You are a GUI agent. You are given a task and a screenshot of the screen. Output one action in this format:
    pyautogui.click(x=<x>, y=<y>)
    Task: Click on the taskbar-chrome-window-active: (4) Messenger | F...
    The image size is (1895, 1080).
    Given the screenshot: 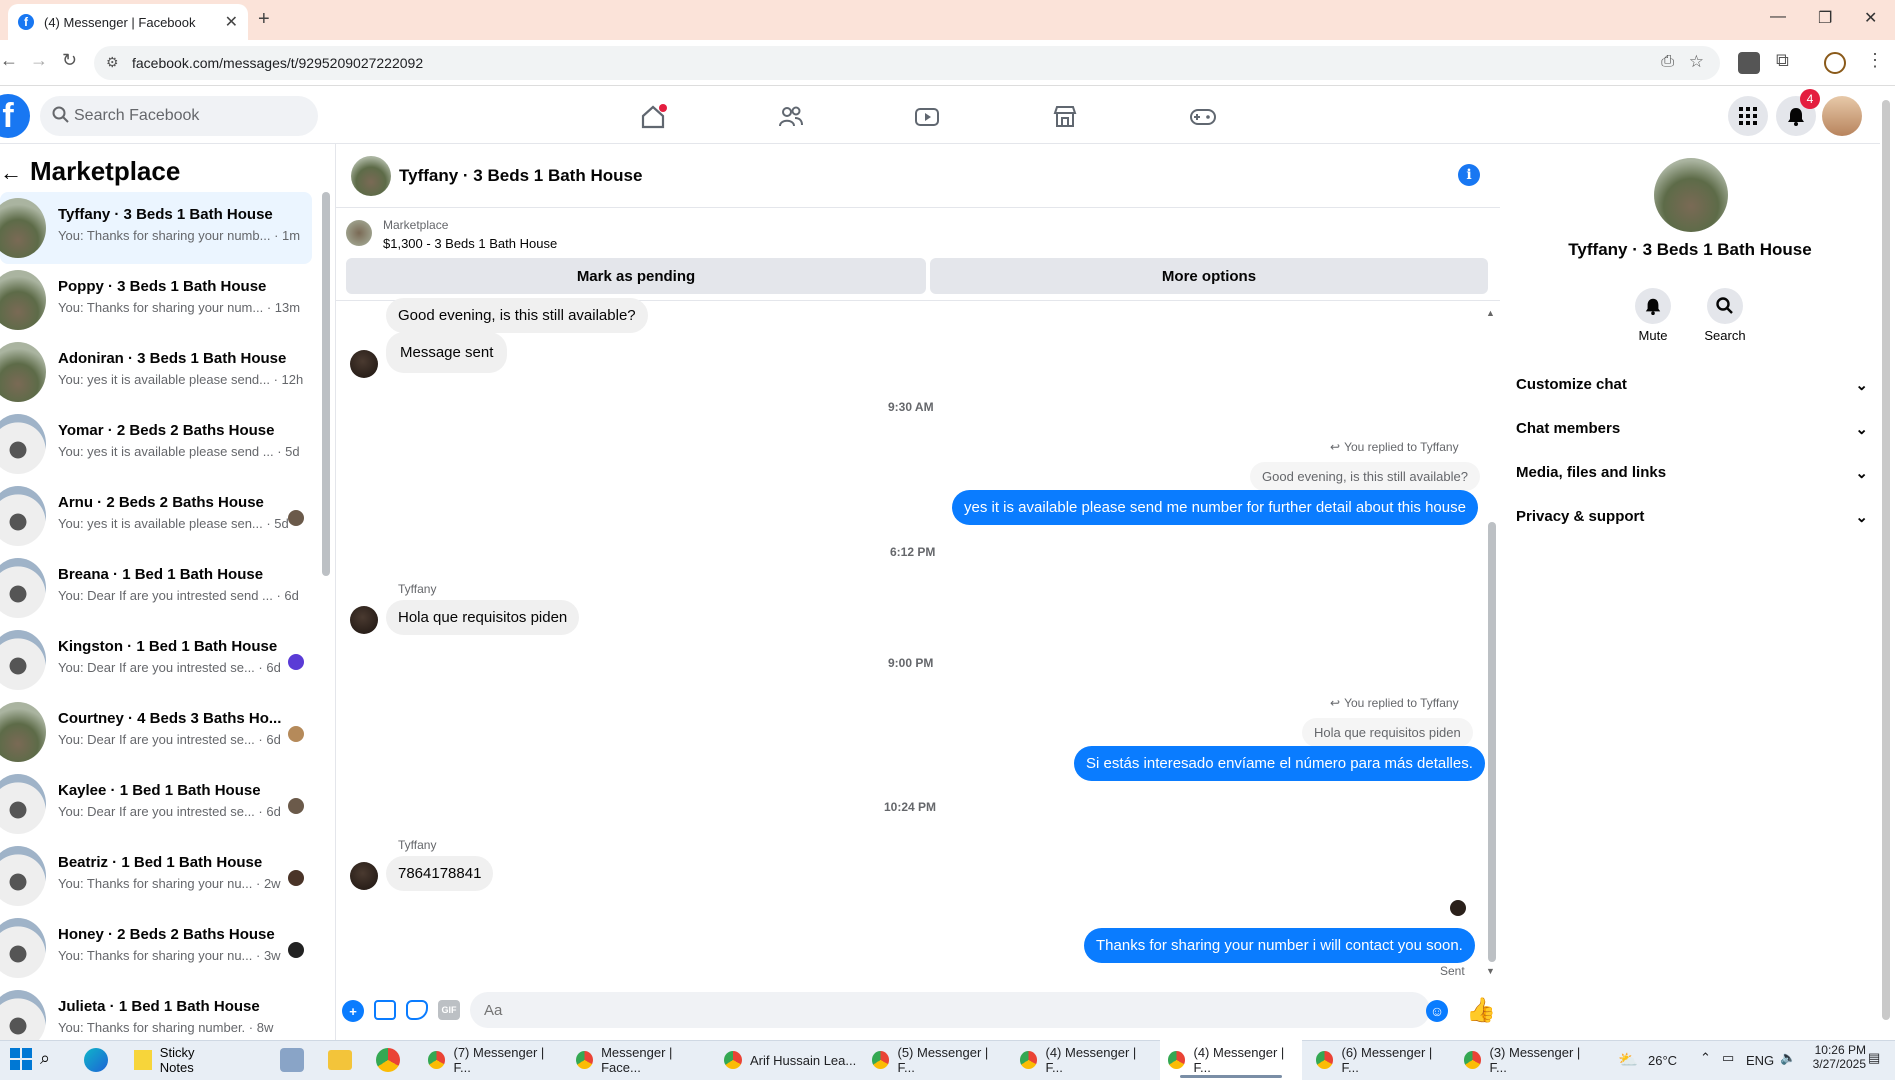 What is the action you would take?
    pyautogui.click(x=1231, y=1060)
    